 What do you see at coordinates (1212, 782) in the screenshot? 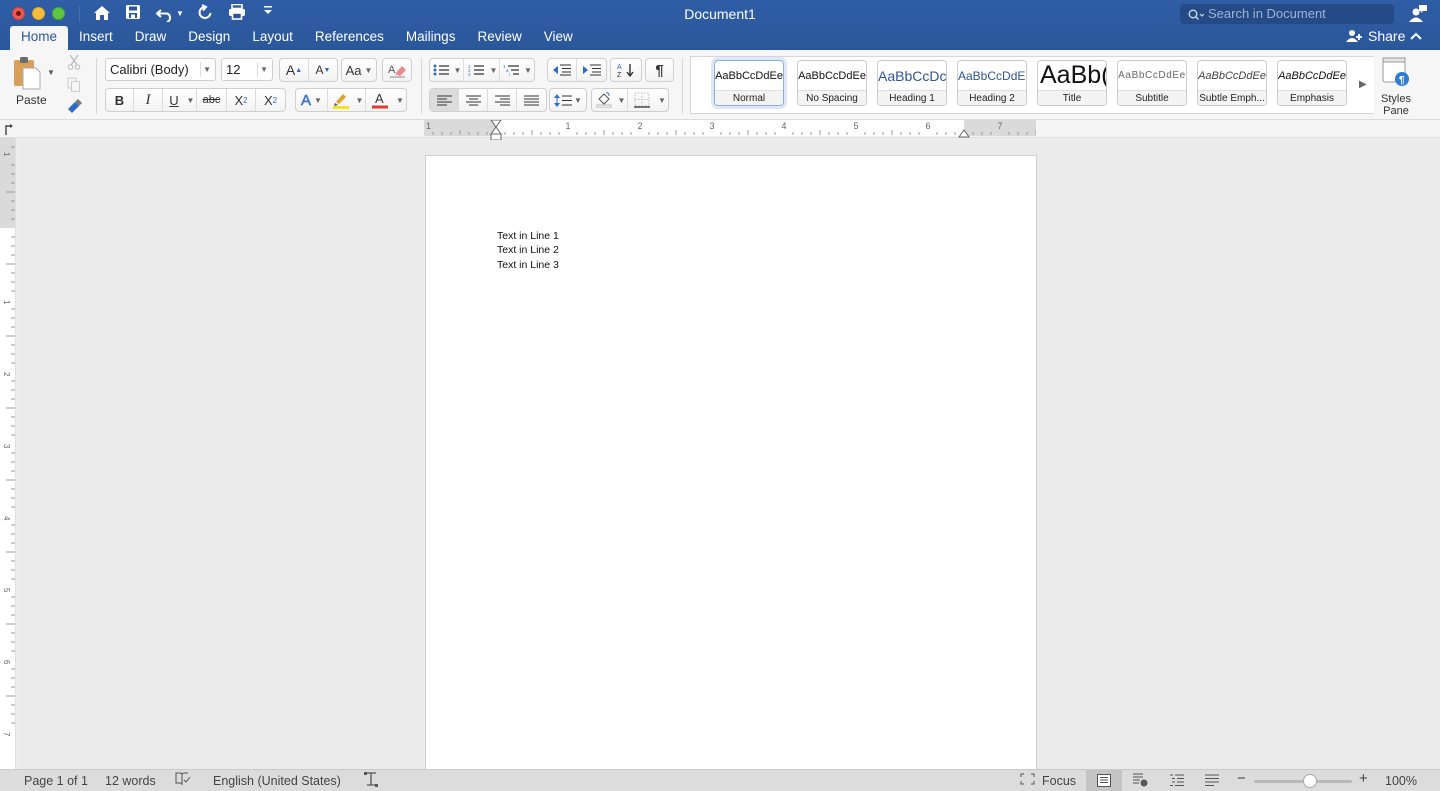
I see `draft-view-button` at bounding box center [1212, 782].